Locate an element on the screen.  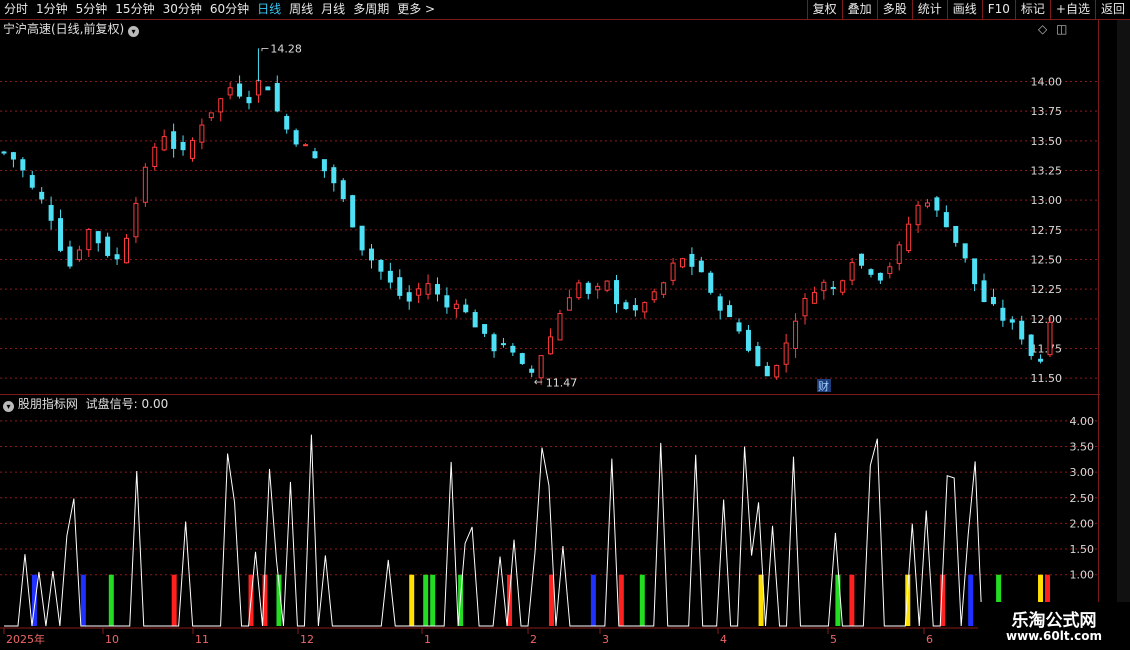
signal-tick-3: 2.50 is located at coordinates (1082, 498).